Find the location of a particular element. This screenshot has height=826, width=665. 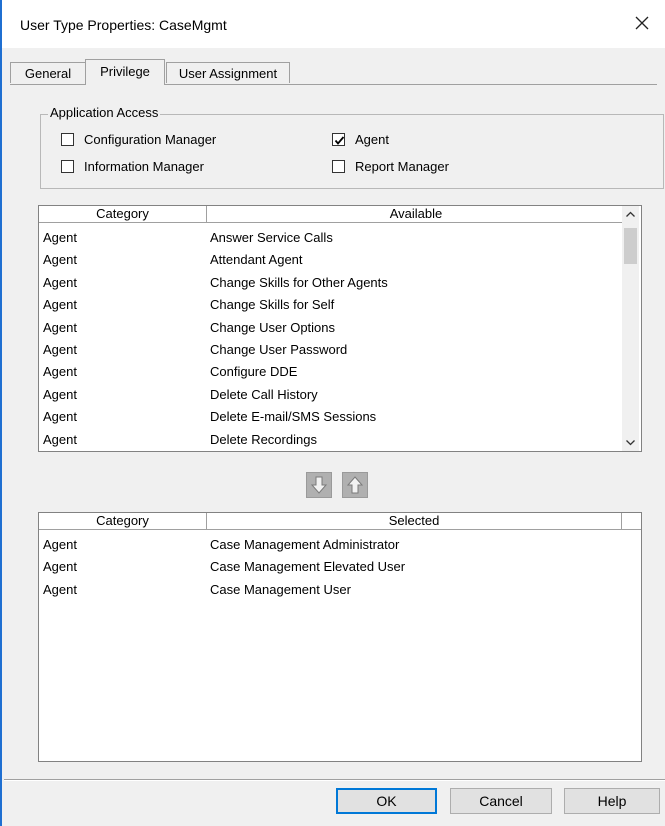

cell-privilege: Change Skills for Other Agents is located at coordinates (299, 282).